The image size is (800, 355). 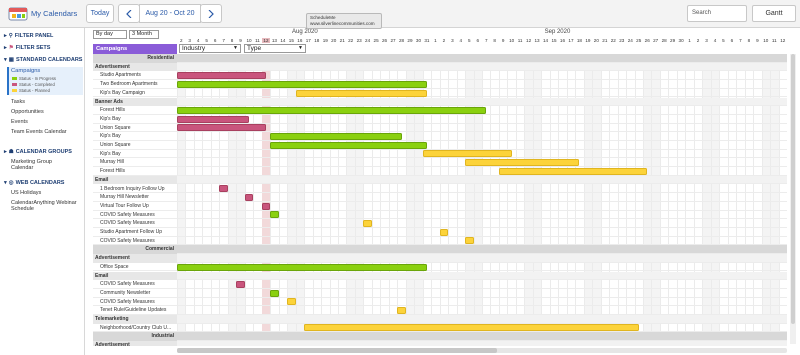 I want to click on horizontal-scroll-thumb, so click(x=337, y=350).